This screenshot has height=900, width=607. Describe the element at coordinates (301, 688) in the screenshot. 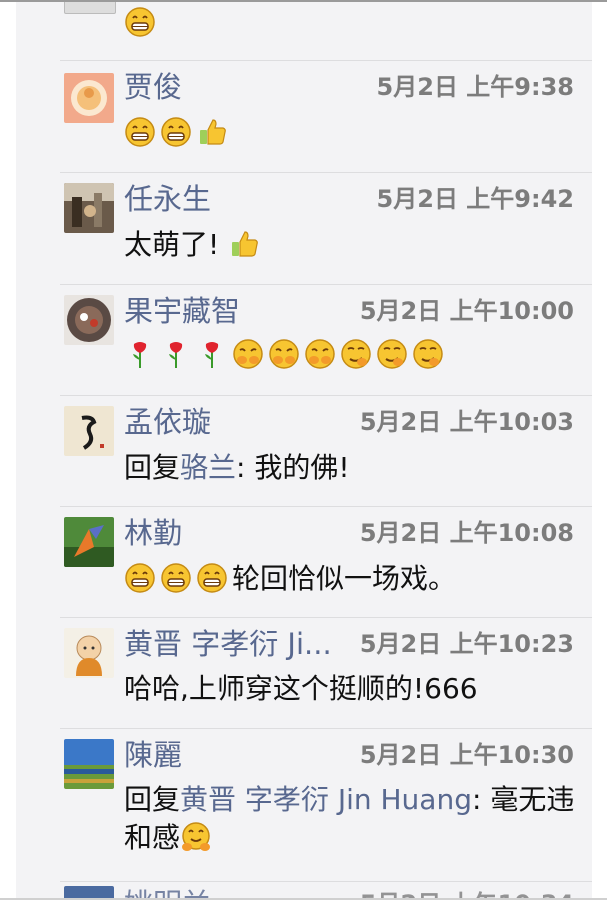

I see `comment-text: 哈哈,上师穿这个挺顺的!666` at that location.